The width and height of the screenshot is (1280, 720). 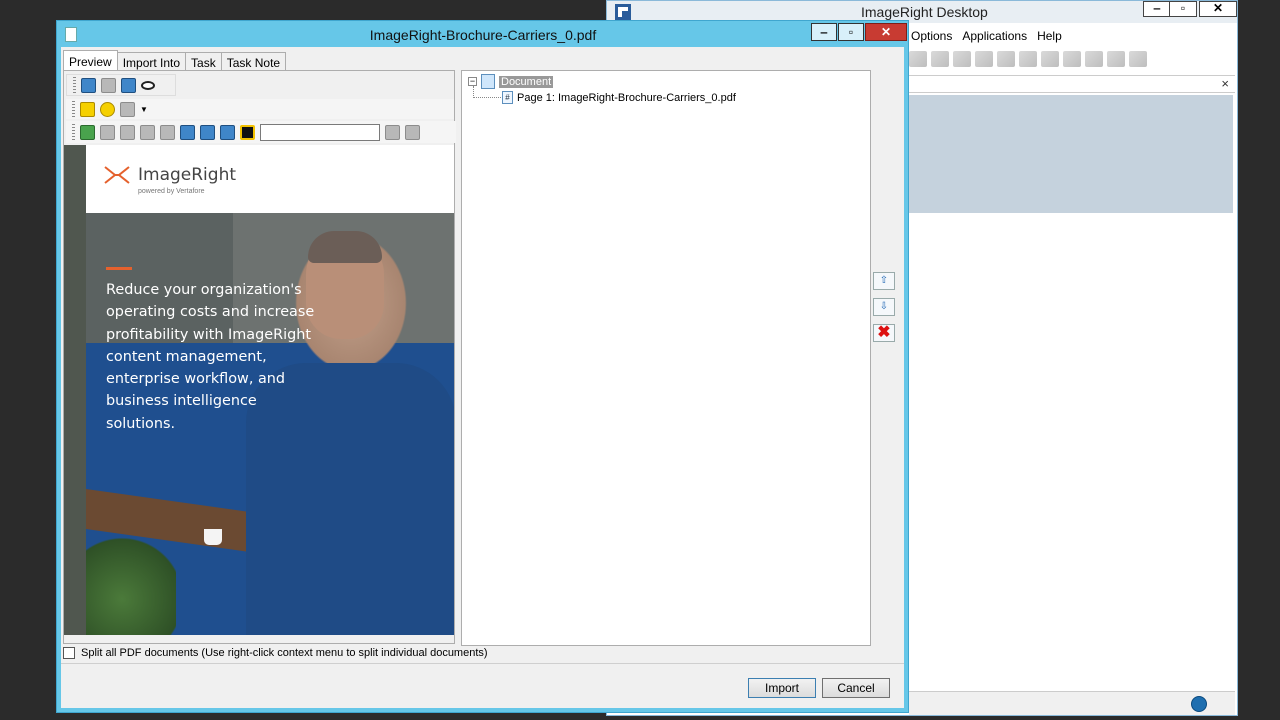 I want to click on dialog-footer: Import Cancel, so click(x=482, y=685).